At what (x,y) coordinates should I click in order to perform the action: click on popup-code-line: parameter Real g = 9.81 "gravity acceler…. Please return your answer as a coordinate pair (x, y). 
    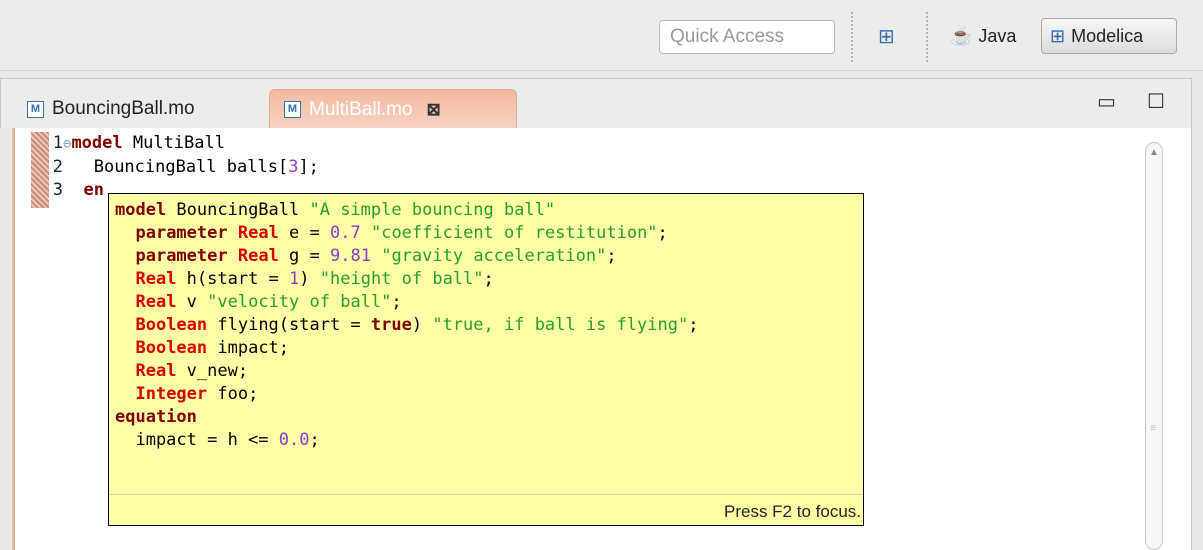
    Looking at the image, I should click on (406, 256).